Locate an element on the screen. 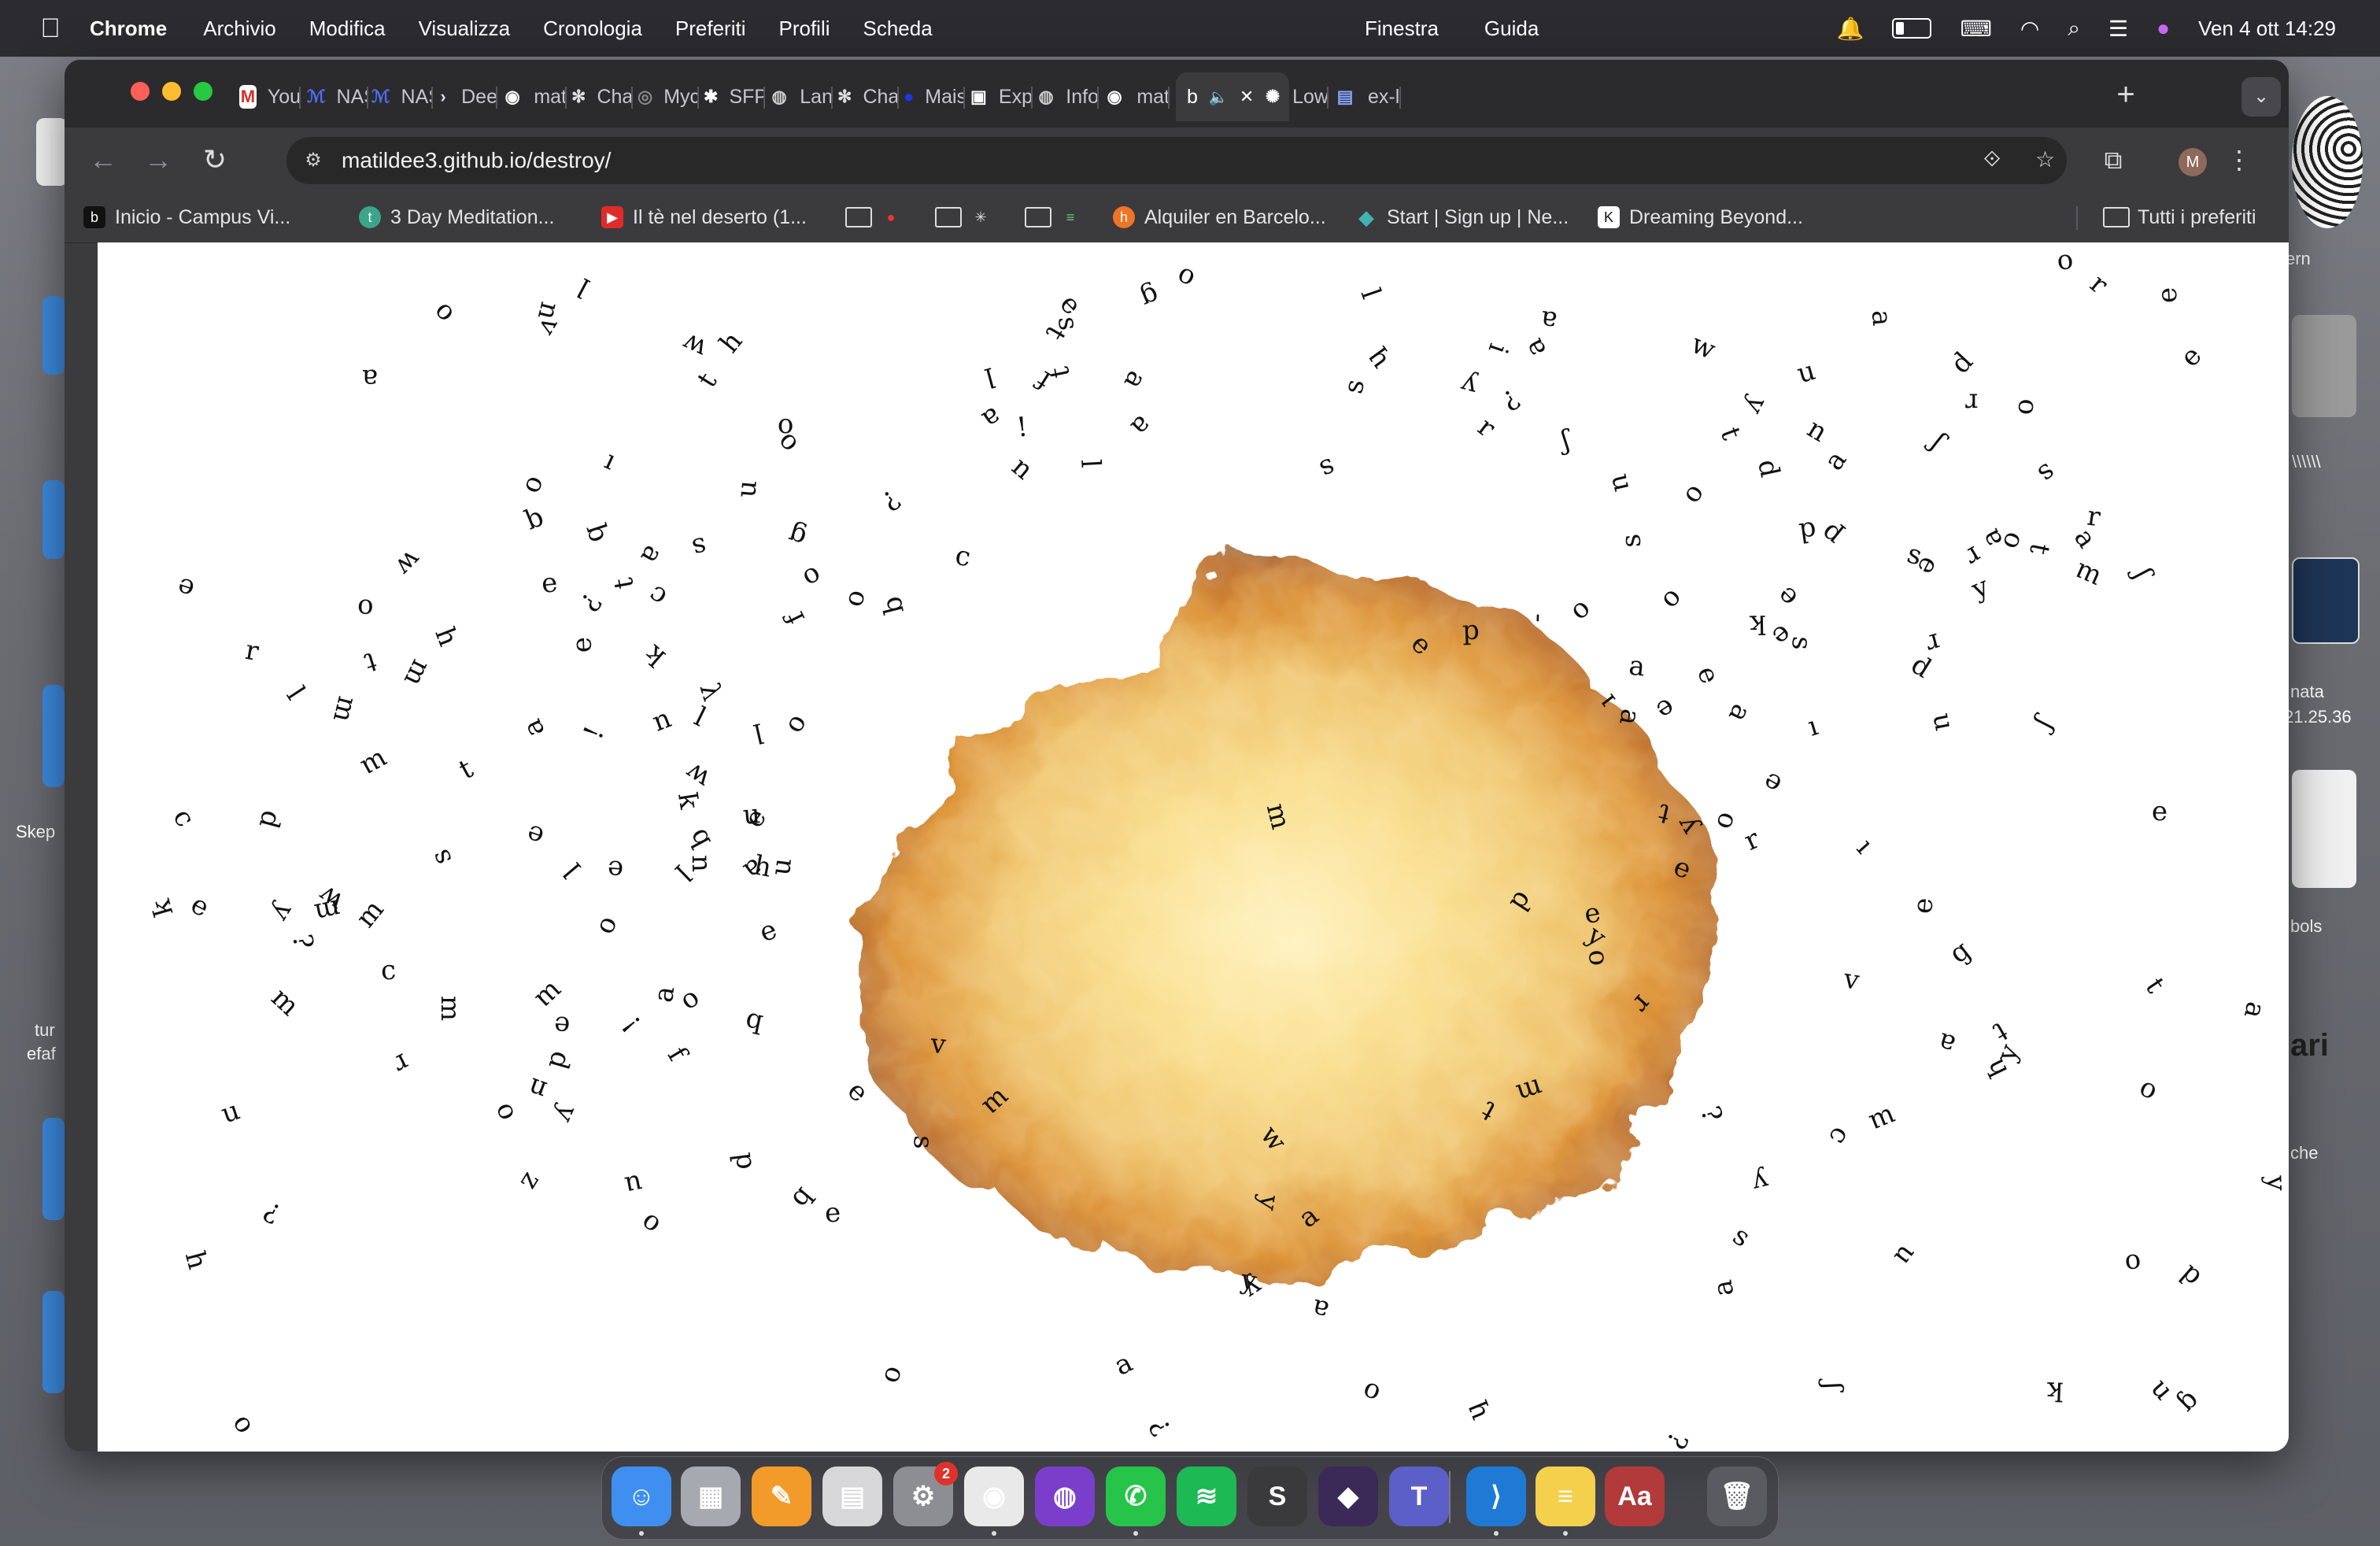  speaker-icon: 🔈 is located at coordinates (1219, 97).